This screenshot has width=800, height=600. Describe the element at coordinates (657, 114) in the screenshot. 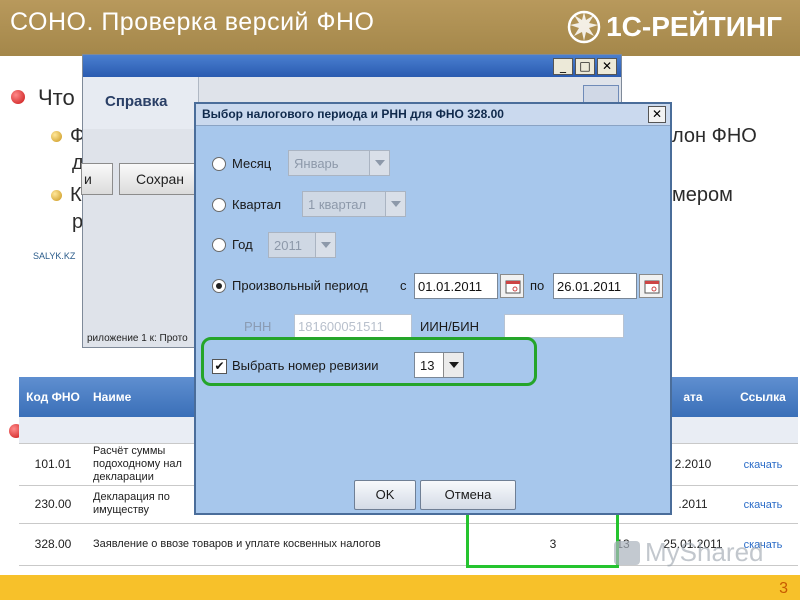

I see `close-icon: ✕` at that location.